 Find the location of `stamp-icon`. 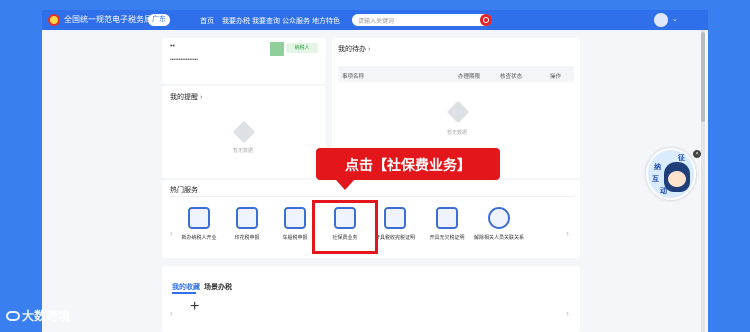

stamp-icon is located at coordinates (247, 218).